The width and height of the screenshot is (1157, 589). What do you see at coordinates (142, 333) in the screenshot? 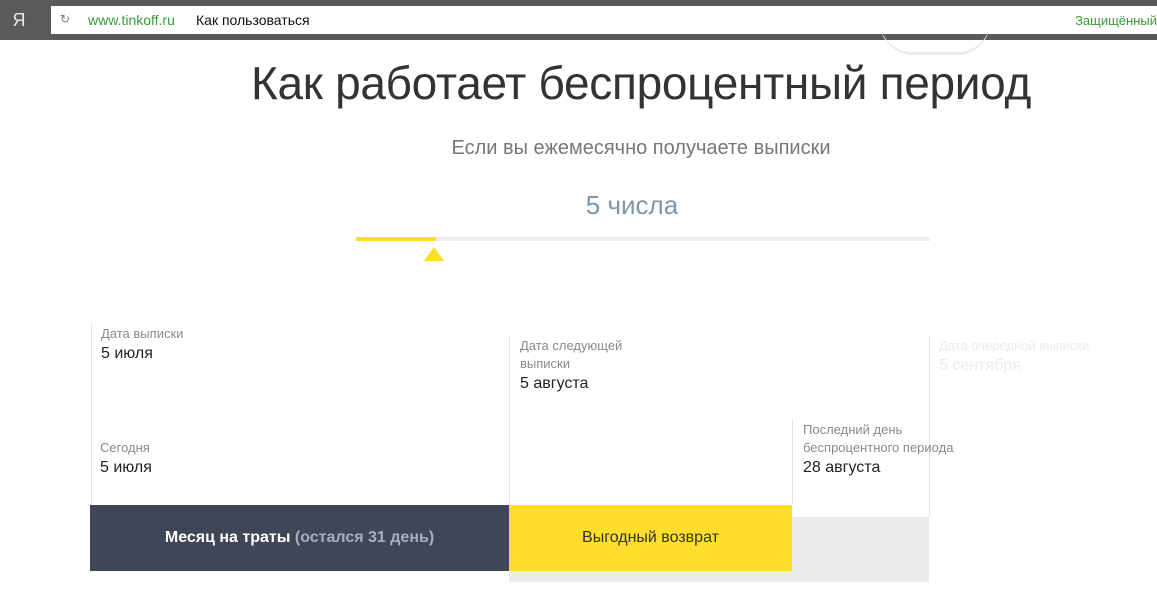
I see `statement-date-label: Дата выписки` at bounding box center [142, 333].